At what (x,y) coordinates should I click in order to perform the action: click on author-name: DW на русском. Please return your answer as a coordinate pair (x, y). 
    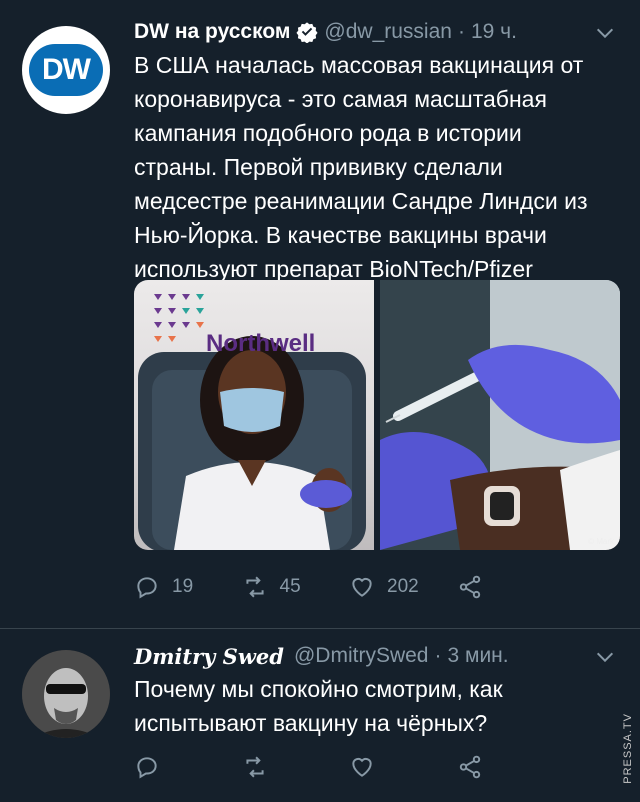
    Looking at the image, I should click on (212, 32).